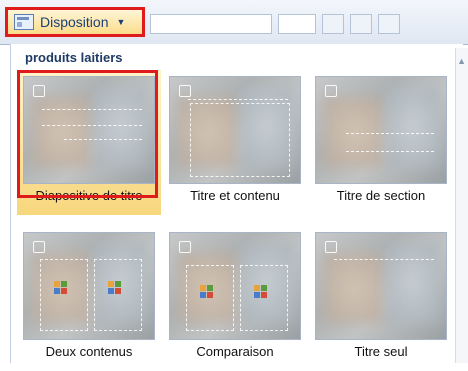 This screenshot has height=371, width=468. I want to click on layout-tile-comparison: Comparaison, so click(235, 298).